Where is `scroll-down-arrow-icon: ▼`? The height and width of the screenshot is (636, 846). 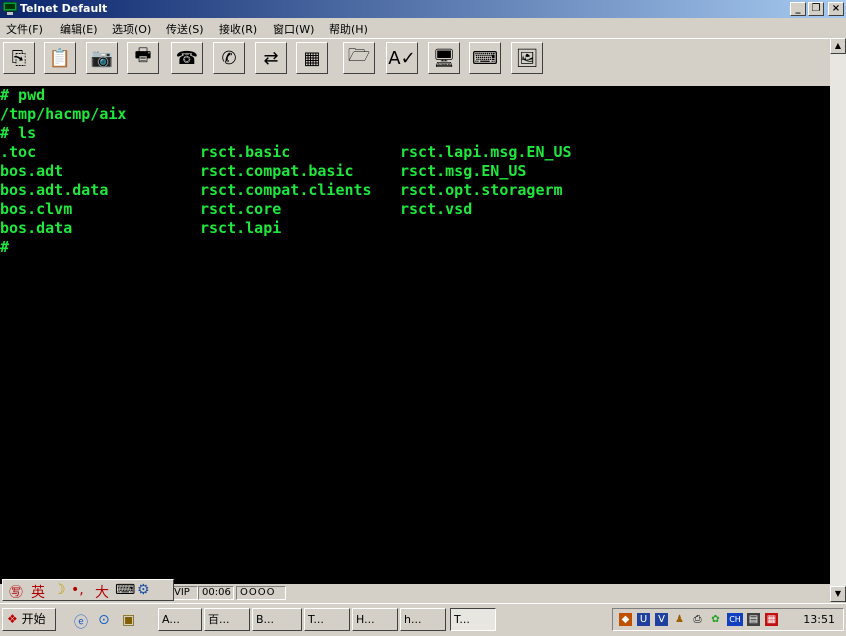 scroll-down-arrow-icon: ▼ is located at coordinates (838, 594).